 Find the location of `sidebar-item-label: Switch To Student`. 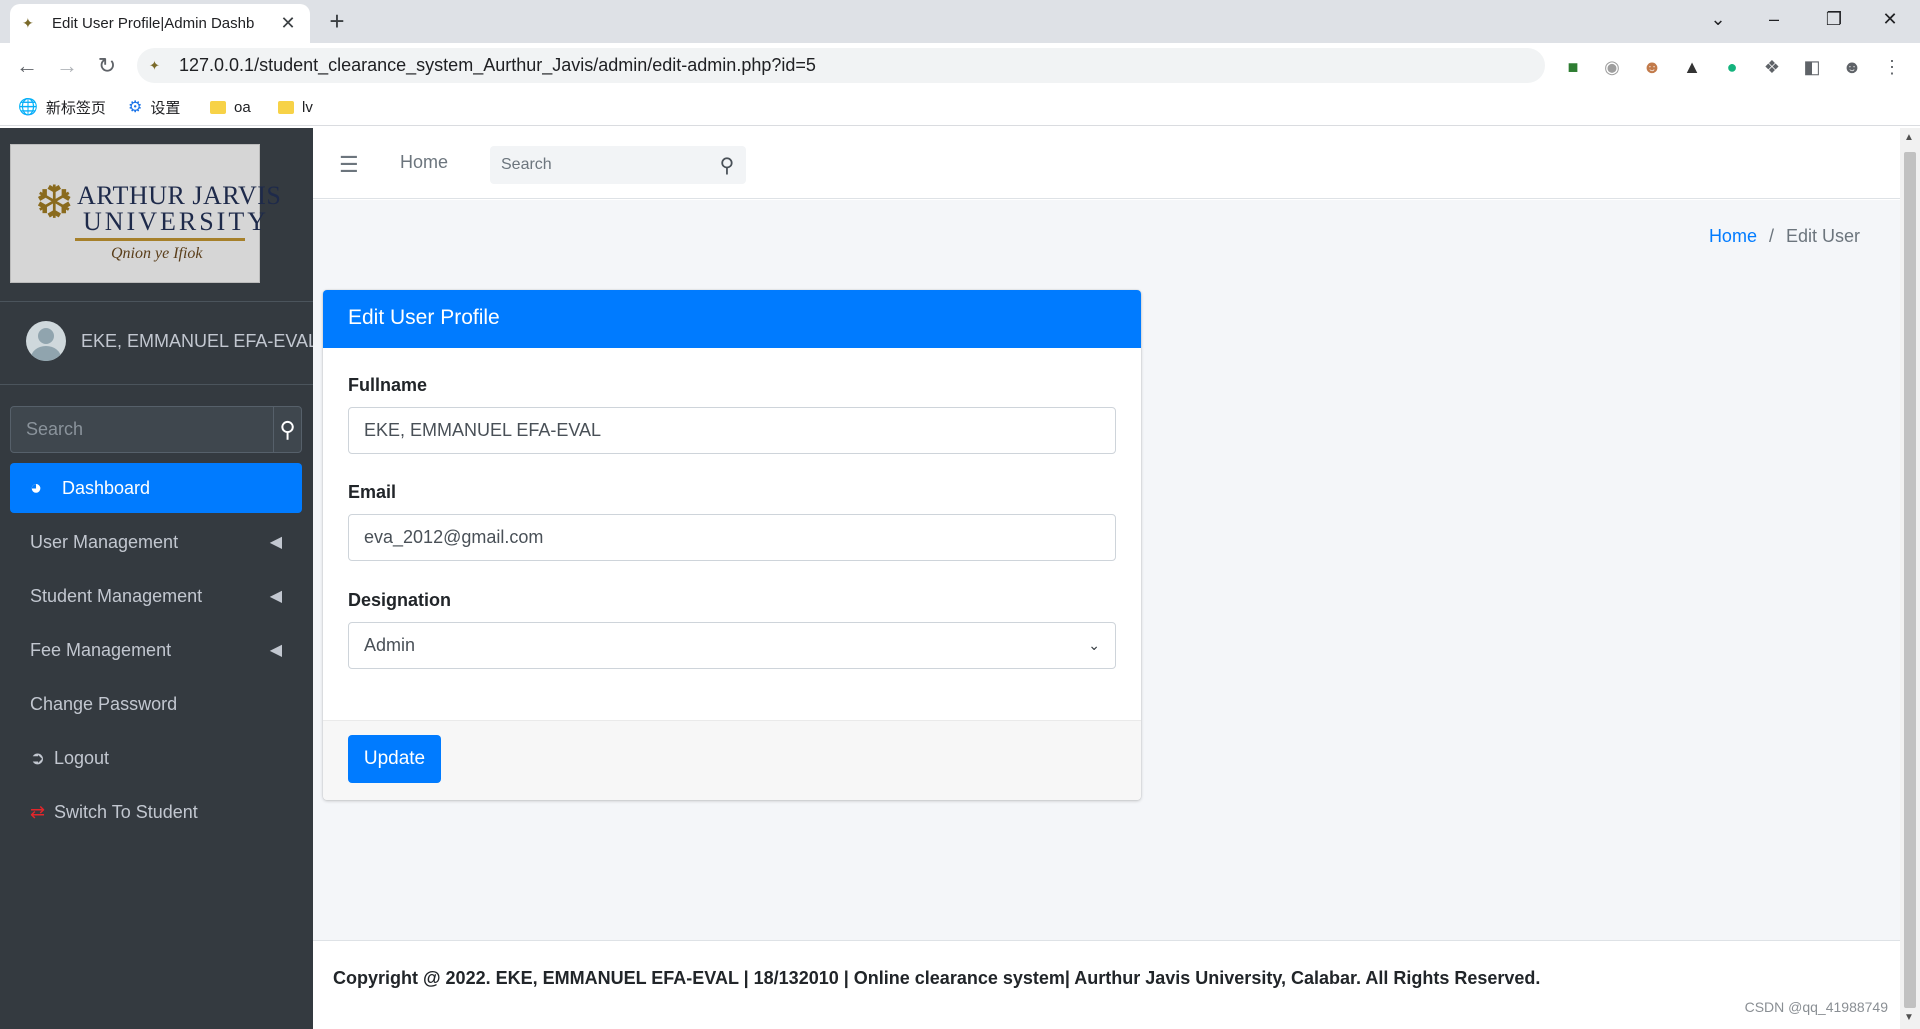

sidebar-item-label: Switch To Student is located at coordinates (126, 811).